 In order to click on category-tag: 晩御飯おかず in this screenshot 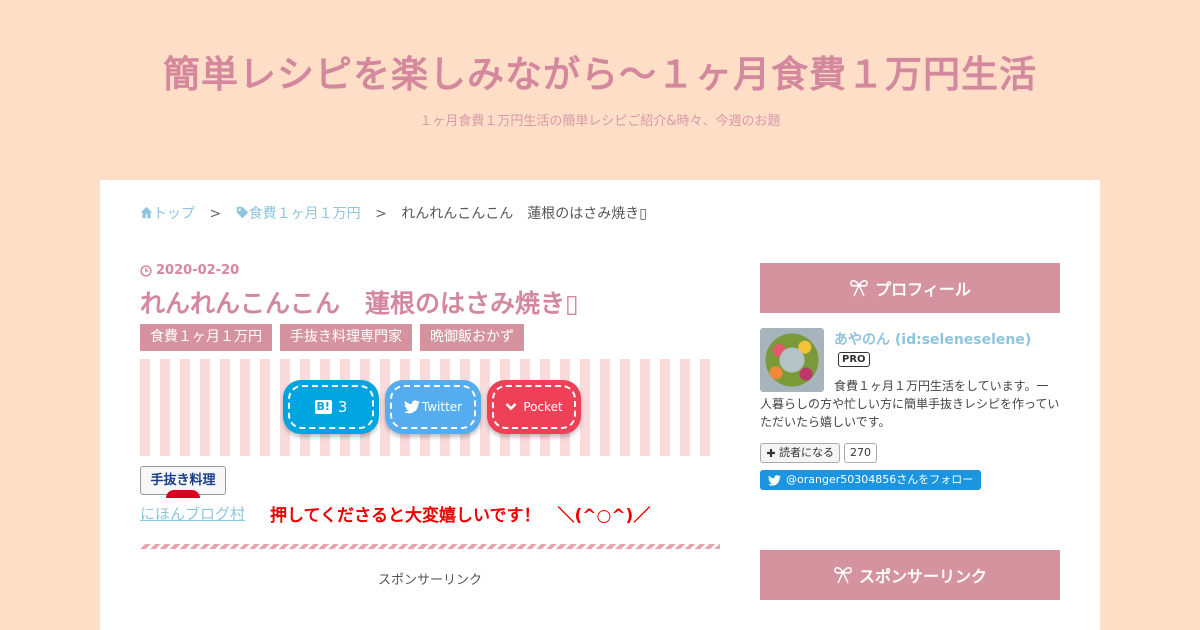, I will do `click(472, 337)`.